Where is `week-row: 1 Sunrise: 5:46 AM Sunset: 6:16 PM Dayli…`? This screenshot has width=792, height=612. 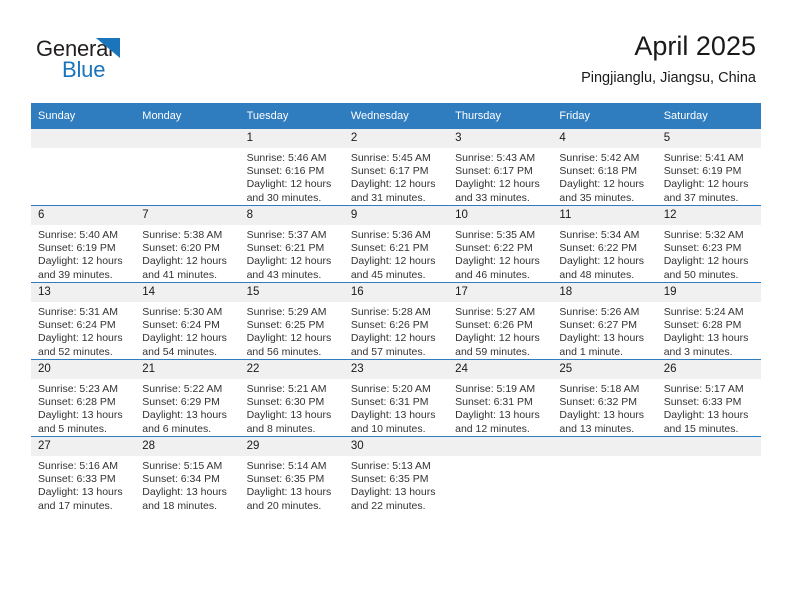
week-row: 1 Sunrise: 5:46 AM Sunset: 6:16 PM Dayli… is located at coordinates (396, 167).